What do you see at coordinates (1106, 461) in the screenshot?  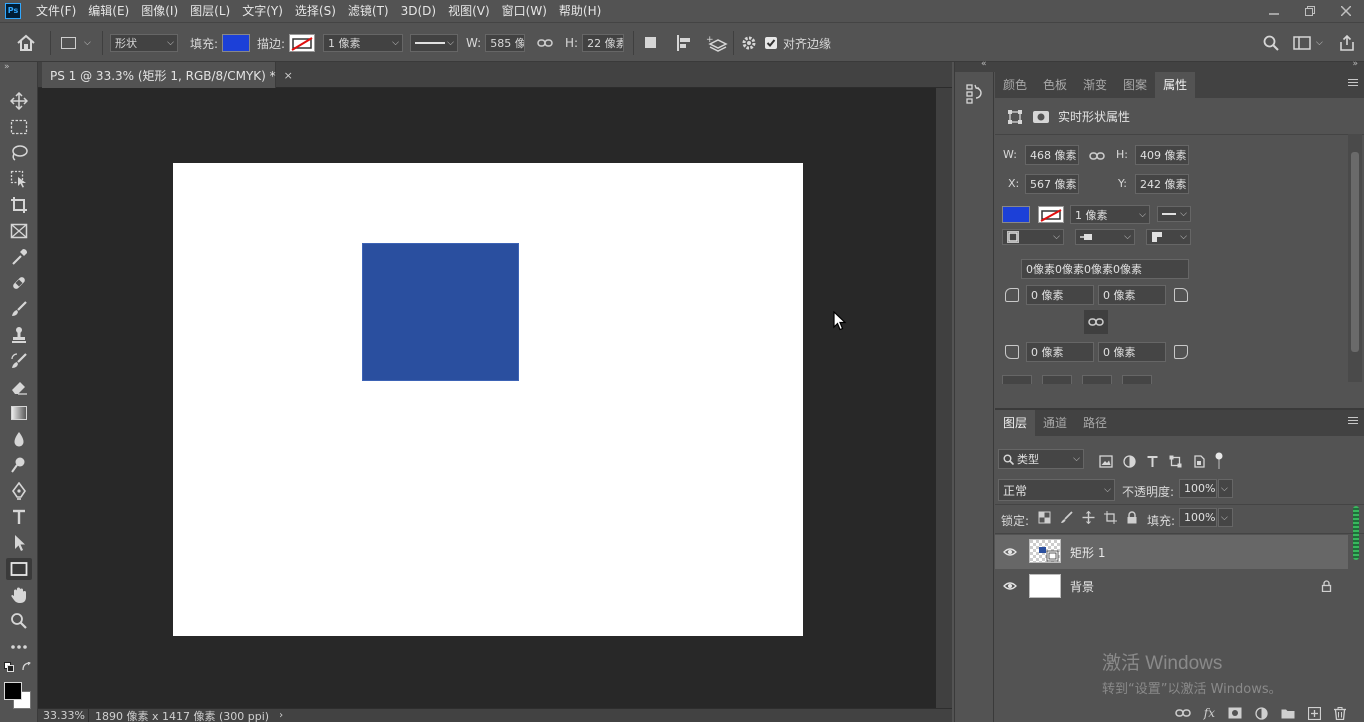 I see `pixel-filter-icon` at bounding box center [1106, 461].